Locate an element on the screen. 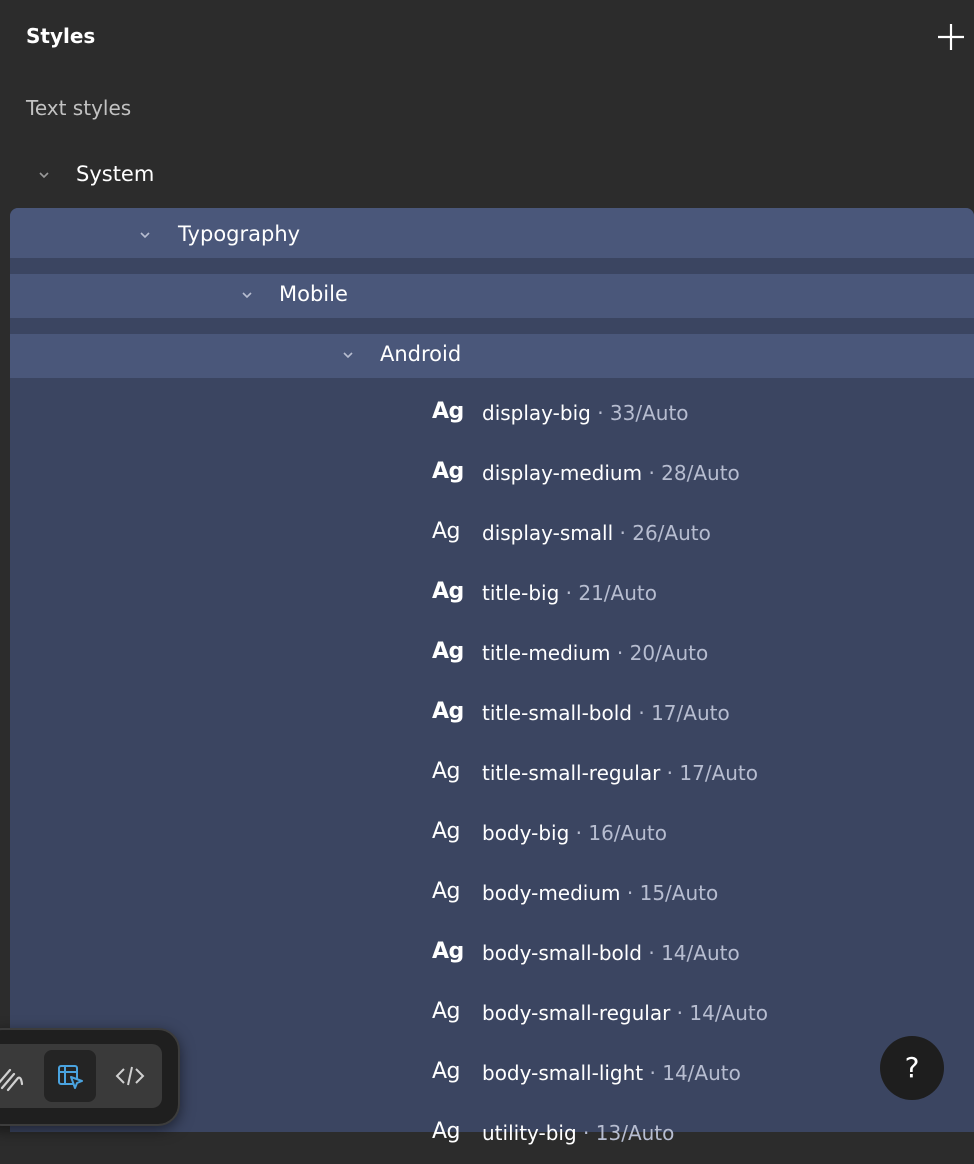  style-name: body-big is located at coordinates (526, 833).